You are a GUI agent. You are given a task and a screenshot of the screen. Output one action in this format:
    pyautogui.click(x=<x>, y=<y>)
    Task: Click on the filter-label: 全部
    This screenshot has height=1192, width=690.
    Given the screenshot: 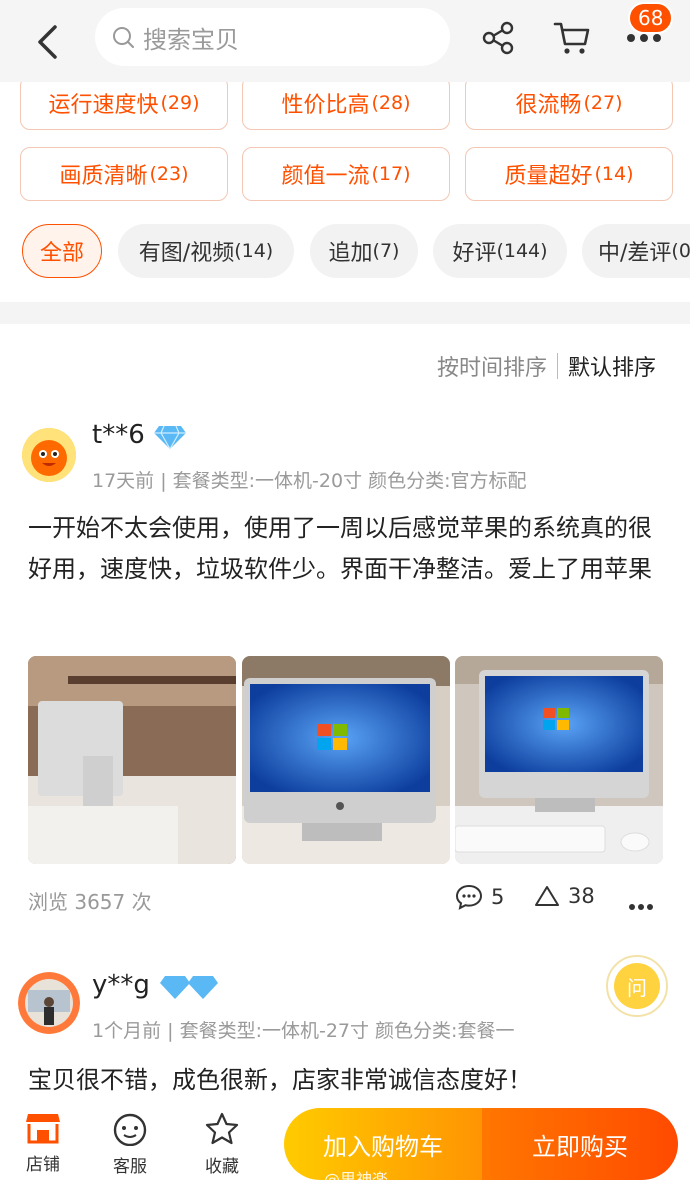 What is the action you would take?
    pyautogui.click(x=61, y=253)
    